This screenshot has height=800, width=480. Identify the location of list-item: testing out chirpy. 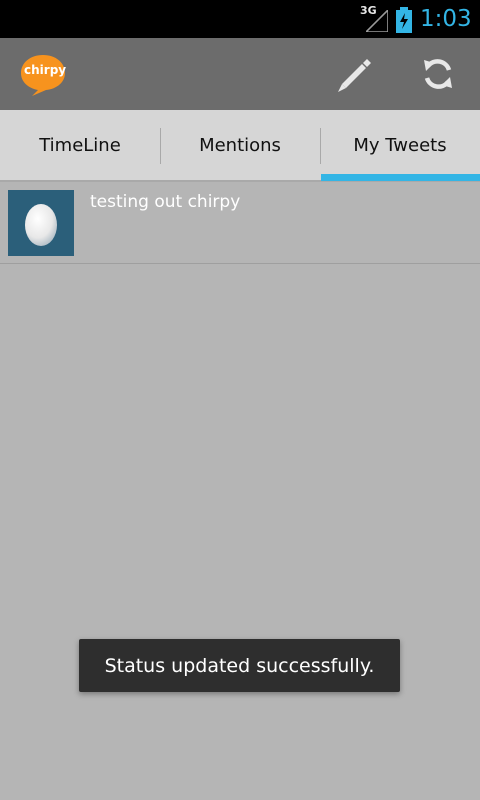
(240, 223).